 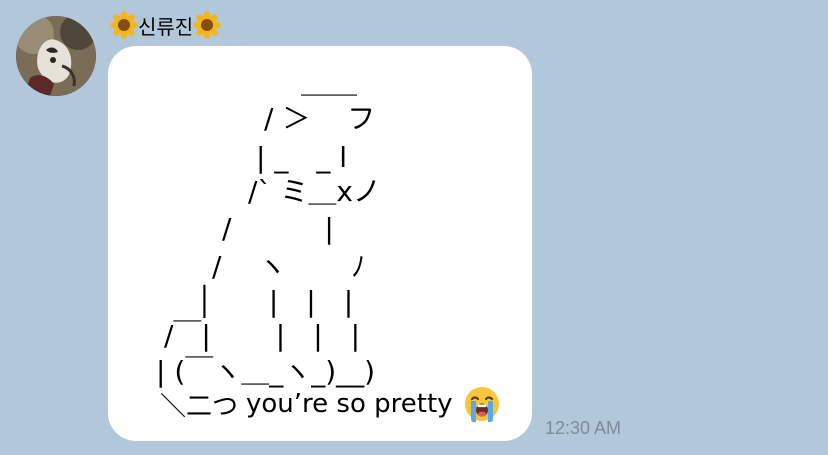 I want to click on avatar-photo-icon, so click(x=56, y=56).